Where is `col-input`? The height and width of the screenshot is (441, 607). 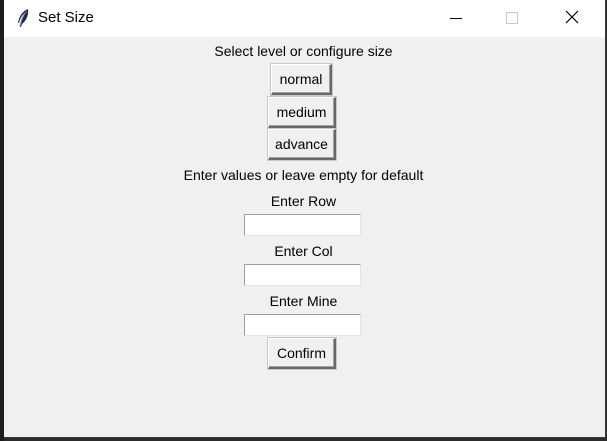 col-input is located at coordinates (302, 275).